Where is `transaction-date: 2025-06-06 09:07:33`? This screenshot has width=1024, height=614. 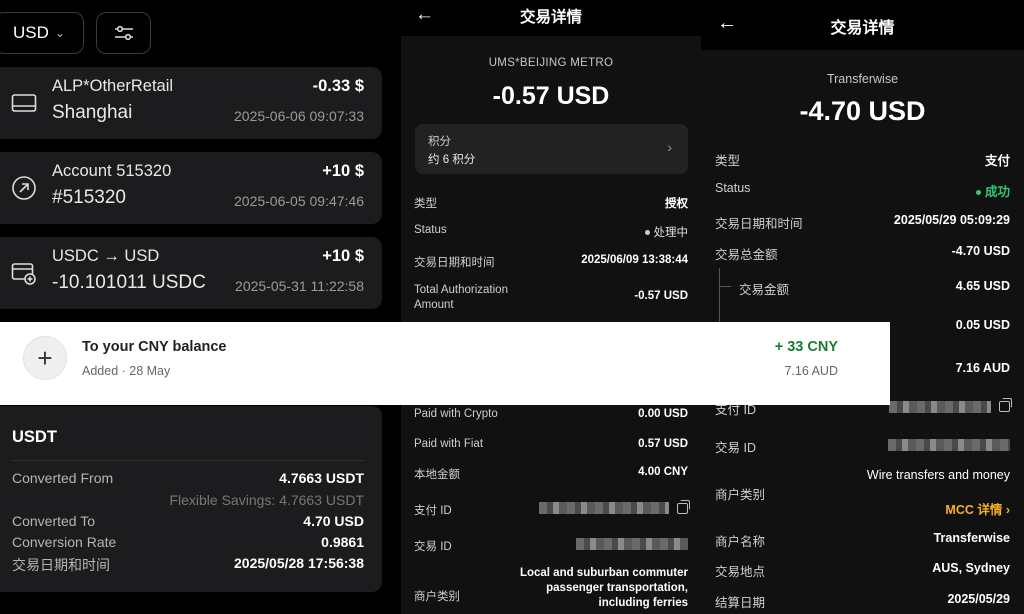
transaction-date: 2025-06-06 09:07:33 is located at coordinates (299, 116).